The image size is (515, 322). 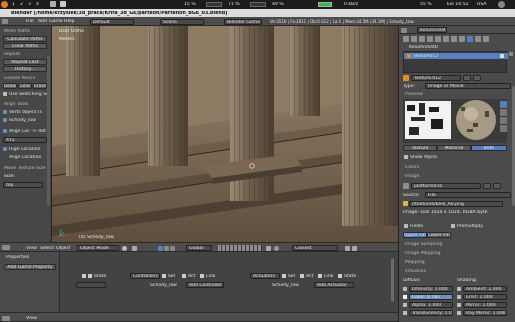 What do you see at coordinates (436, 78) in the screenshot?
I see `texture-datablock-name: Texture.012` at bounding box center [436, 78].